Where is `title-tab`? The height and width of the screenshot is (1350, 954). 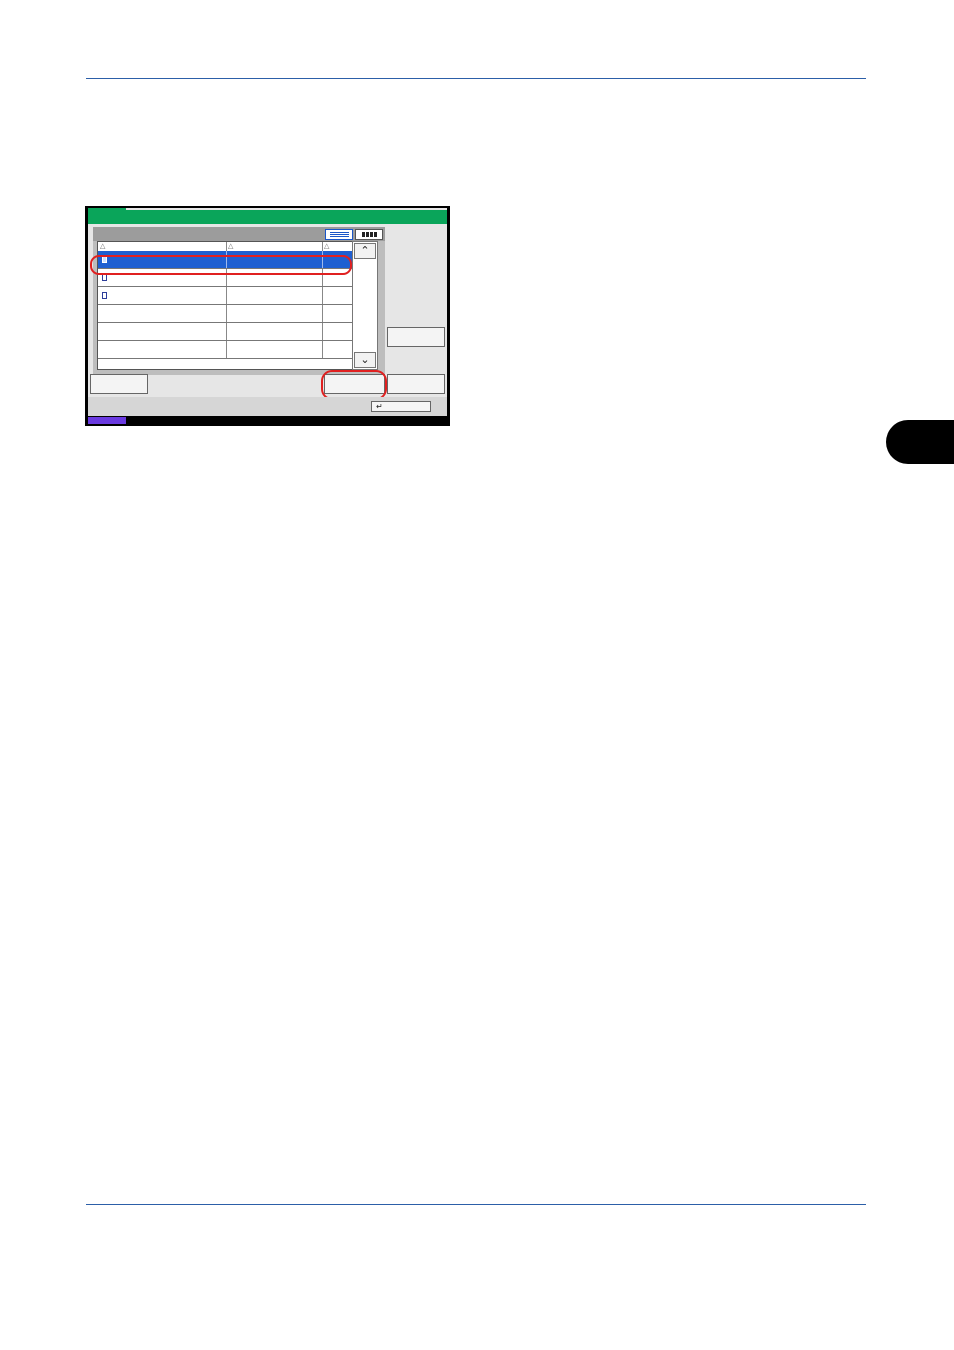
title-tab is located at coordinates (107, 209).